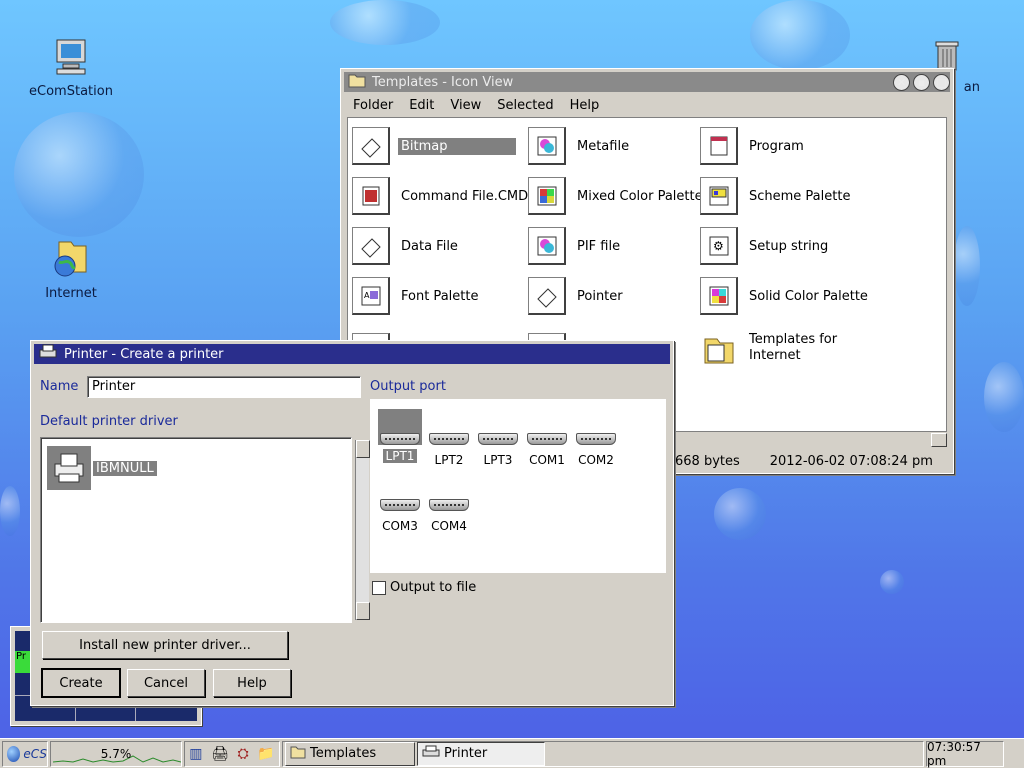 This screenshot has height=768, width=1024. I want to click on shutdown-icon: ⛭, so click(242, 754).